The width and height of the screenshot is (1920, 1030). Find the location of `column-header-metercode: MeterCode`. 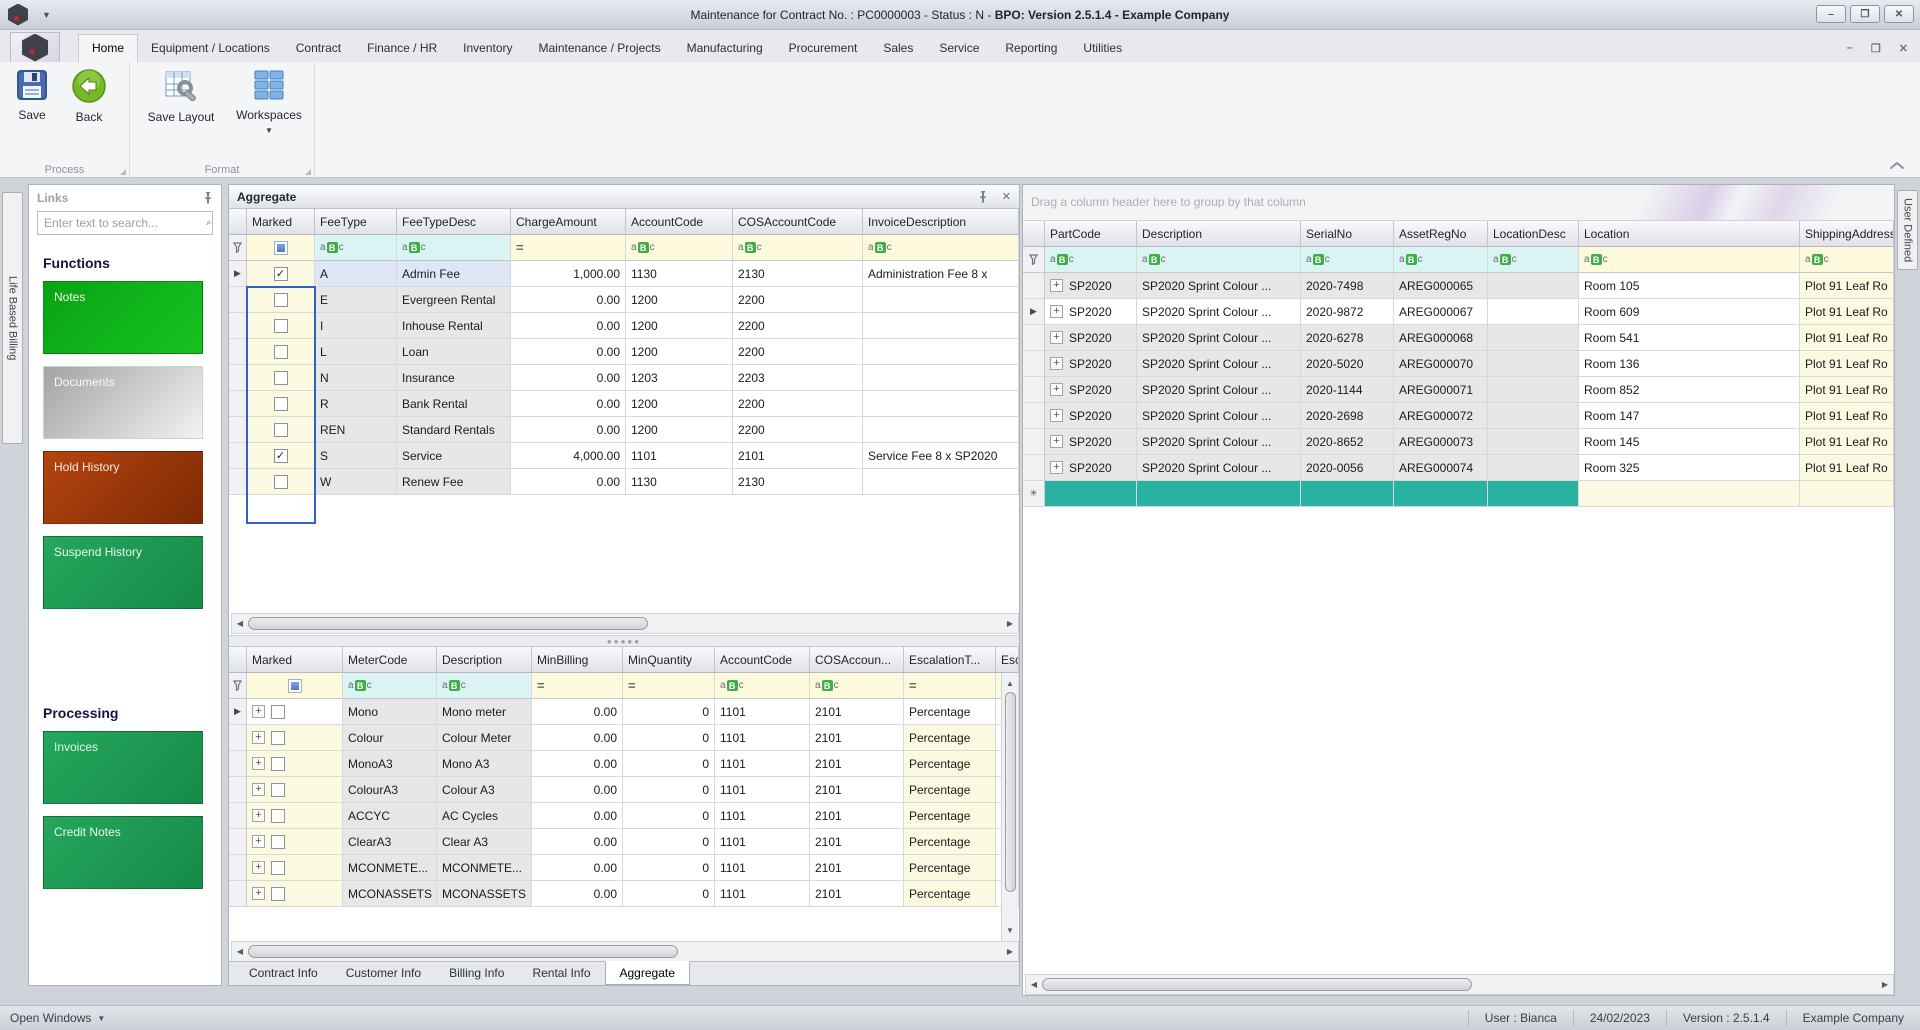

column-header-metercode: MeterCode is located at coordinates (390, 660).